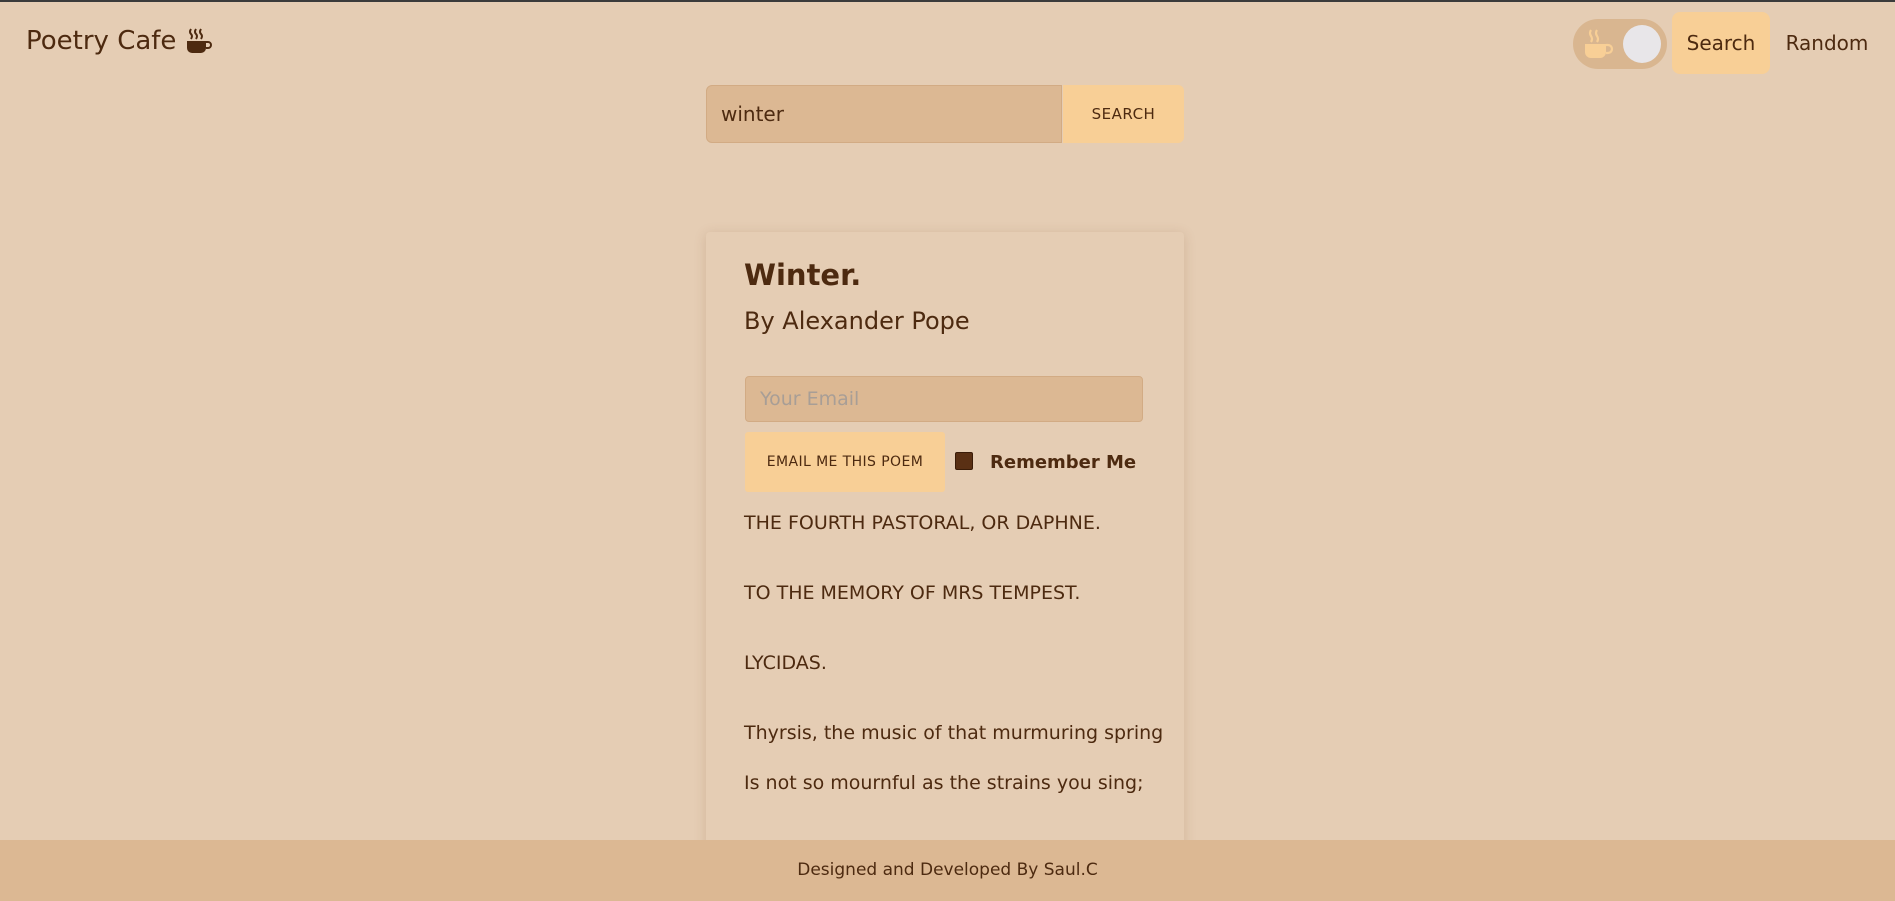 The image size is (1895, 901). What do you see at coordinates (1063, 462) in the screenshot?
I see `remember-me-label: Remember Me` at bounding box center [1063, 462].